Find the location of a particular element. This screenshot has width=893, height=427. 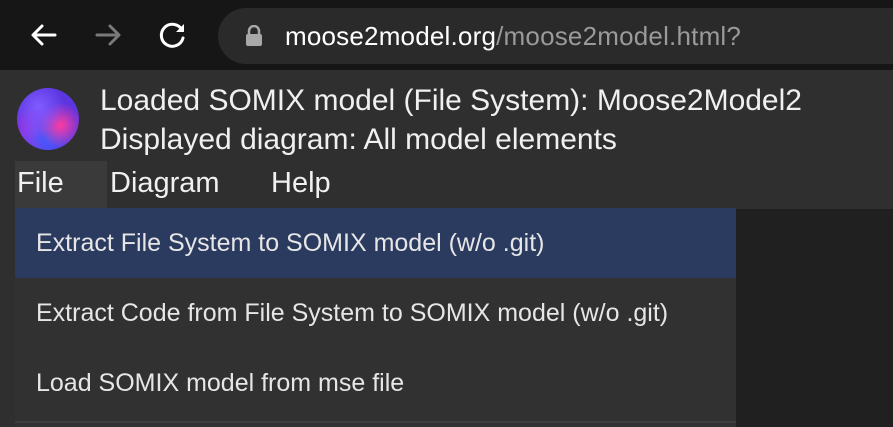

menu-bar: File Diagram Help is located at coordinates (446, 185).